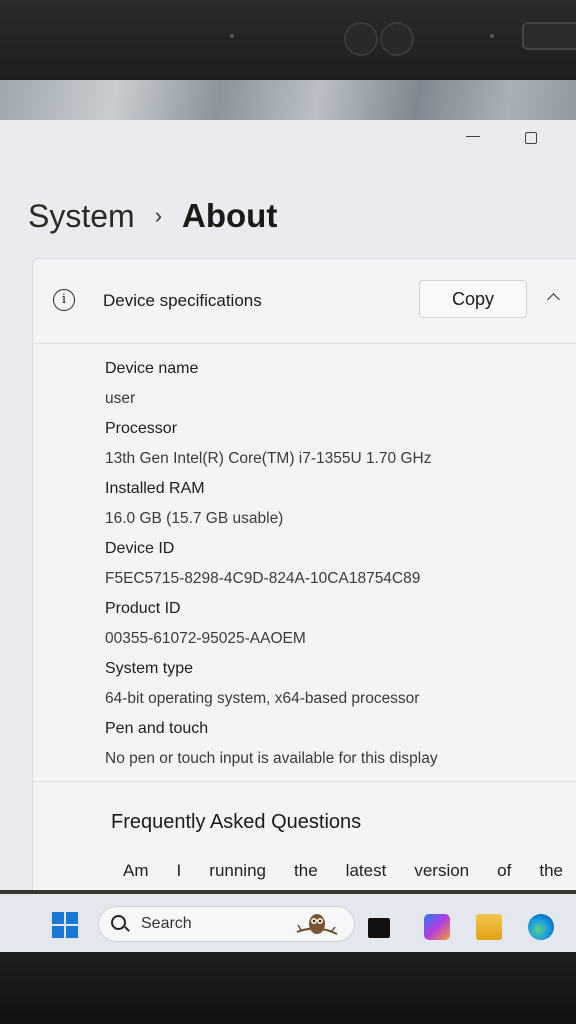  What do you see at coordinates (343, 871) in the screenshot?
I see `faq-question-link: Am I running the latest version of the` at bounding box center [343, 871].